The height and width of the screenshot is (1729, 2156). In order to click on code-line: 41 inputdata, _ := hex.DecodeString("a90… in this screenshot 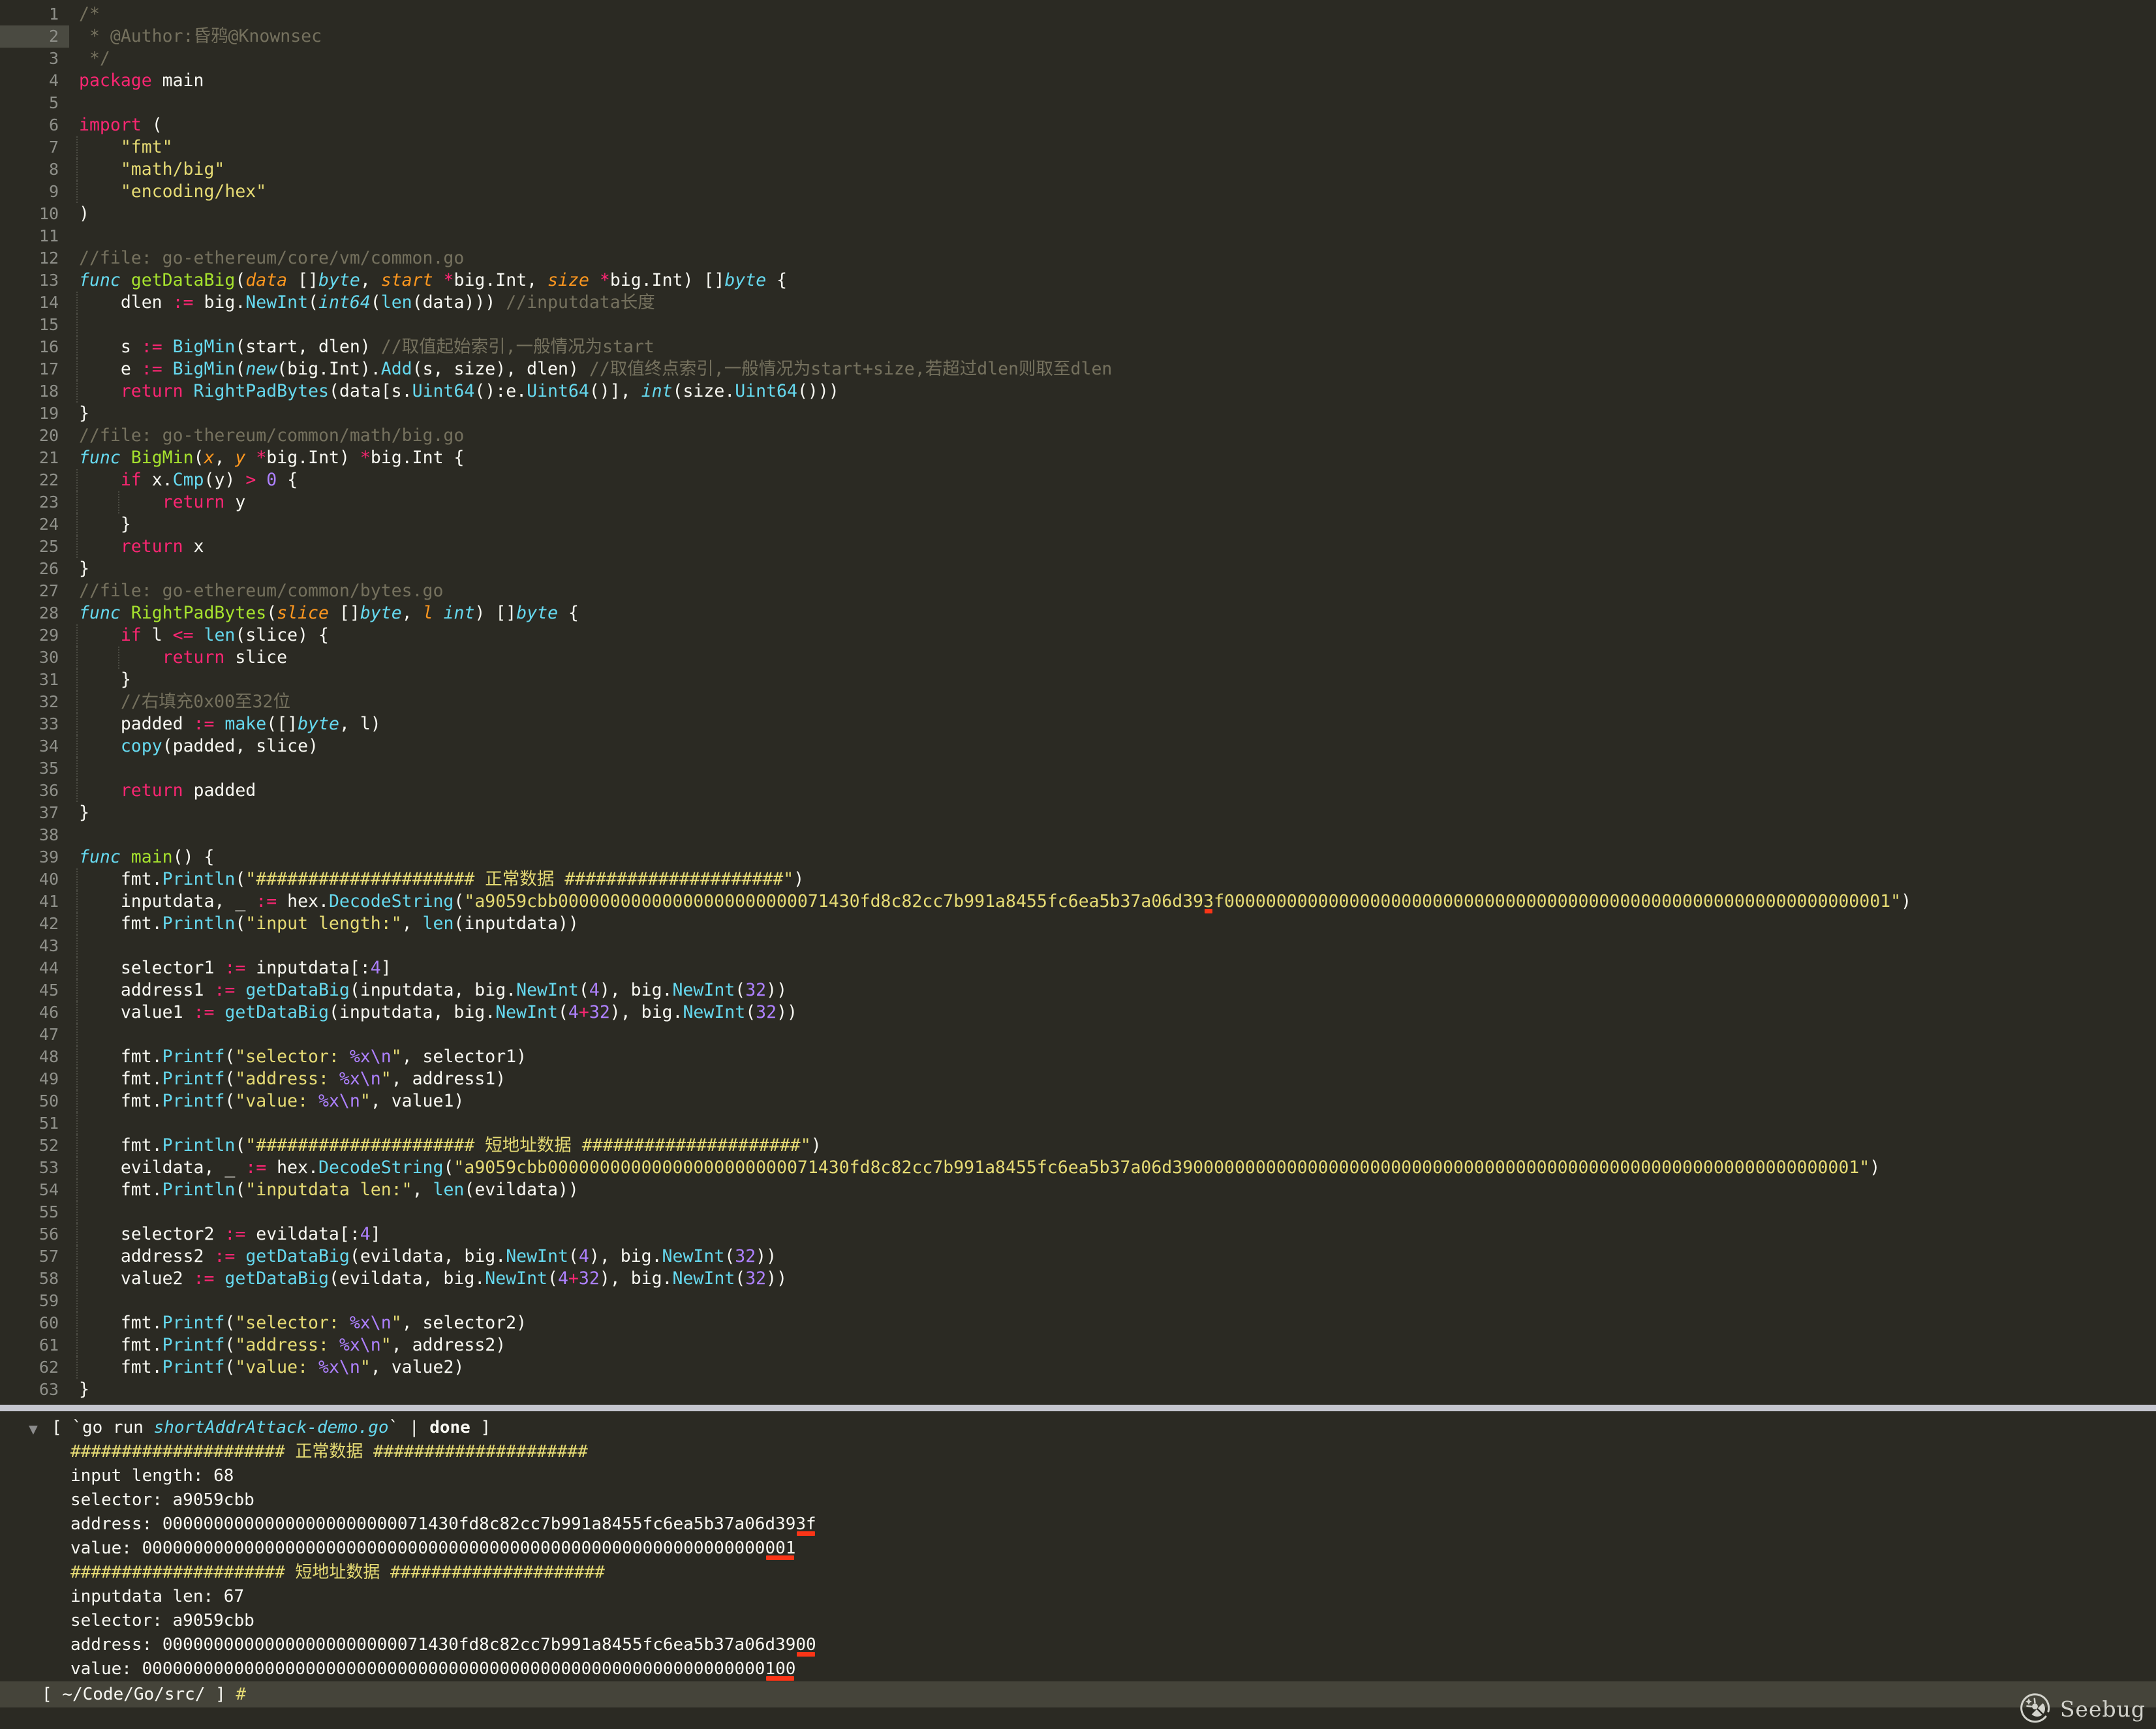, I will do `click(1078, 902)`.